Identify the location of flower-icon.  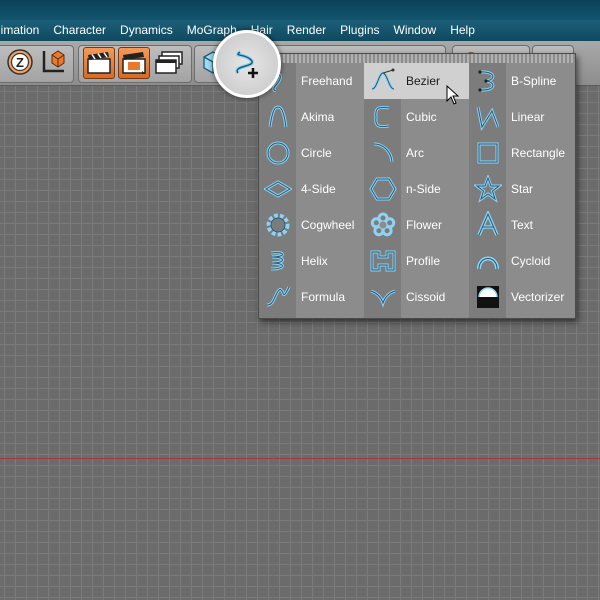
(382, 225).